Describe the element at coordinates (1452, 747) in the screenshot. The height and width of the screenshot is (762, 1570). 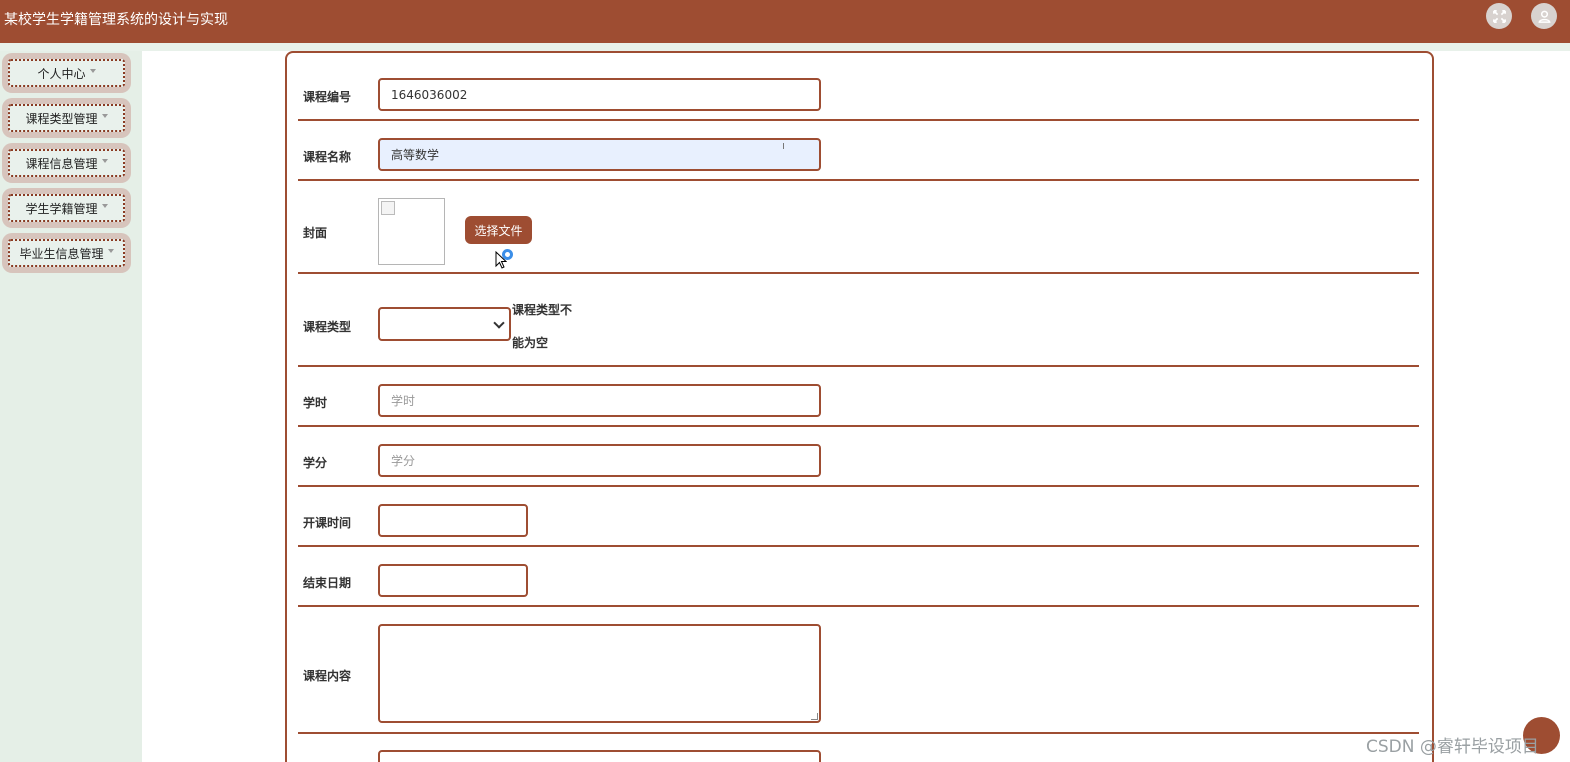
I see `watermark: CSDN @睿轩毕设项目` at that location.